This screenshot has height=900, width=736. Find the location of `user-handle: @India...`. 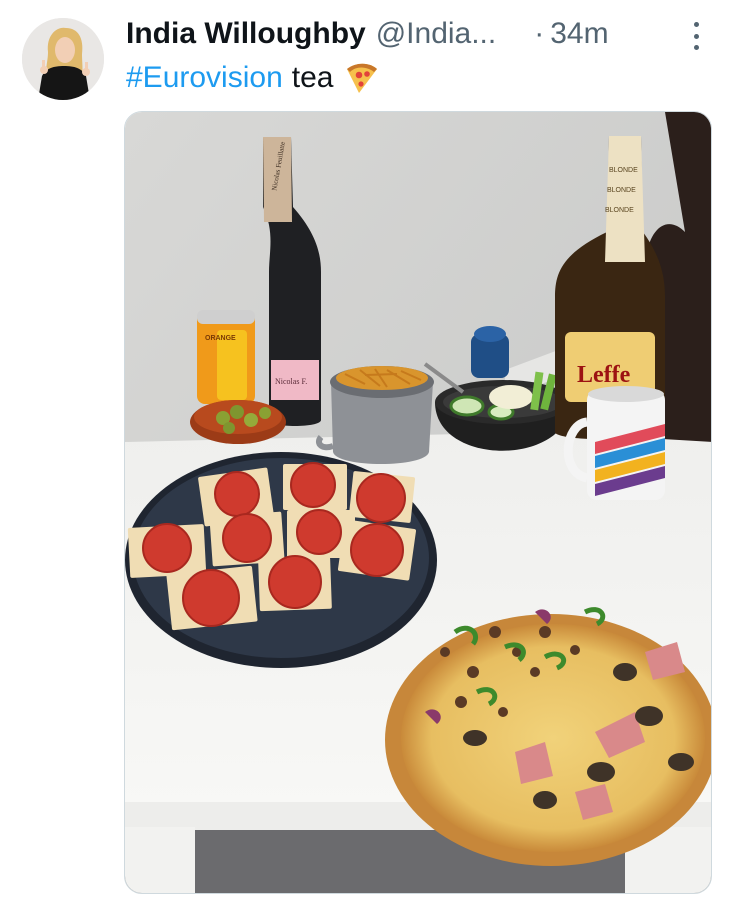

user-handle: @India... is located at coordinates (436, 34).